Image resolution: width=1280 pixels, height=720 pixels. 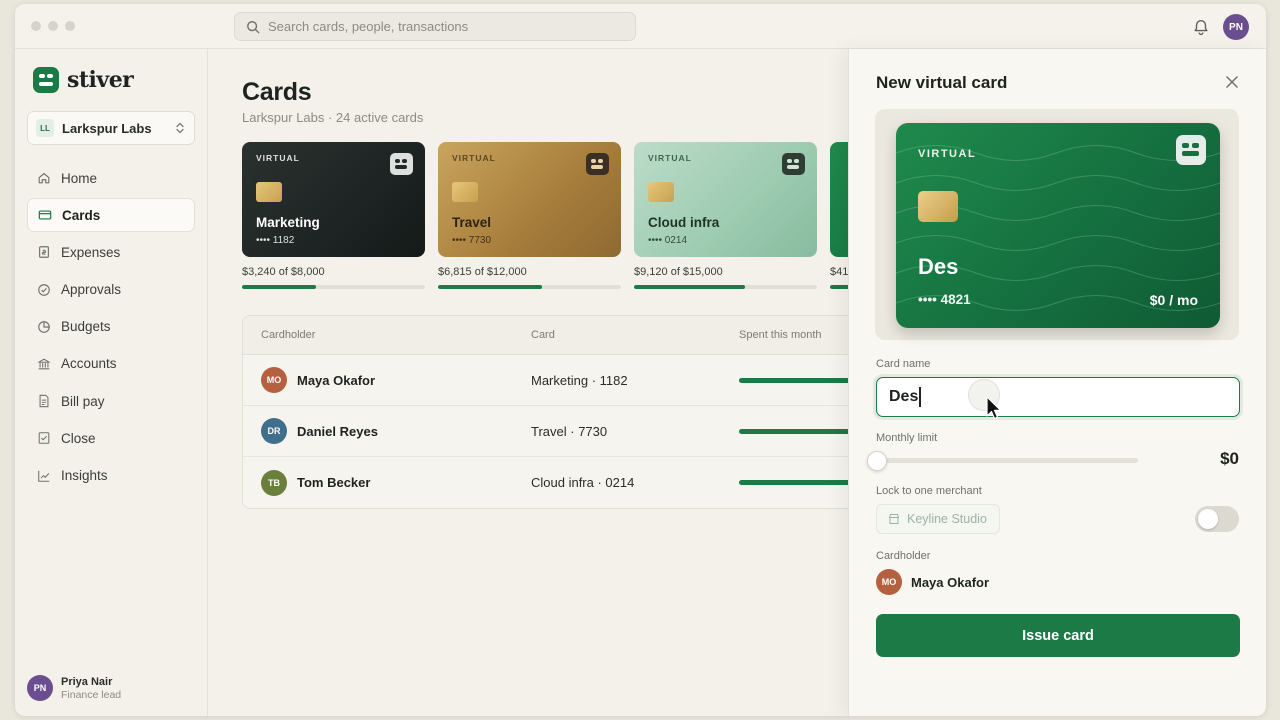 I want to click on maximize-window-button, so click(x=70, y=26).